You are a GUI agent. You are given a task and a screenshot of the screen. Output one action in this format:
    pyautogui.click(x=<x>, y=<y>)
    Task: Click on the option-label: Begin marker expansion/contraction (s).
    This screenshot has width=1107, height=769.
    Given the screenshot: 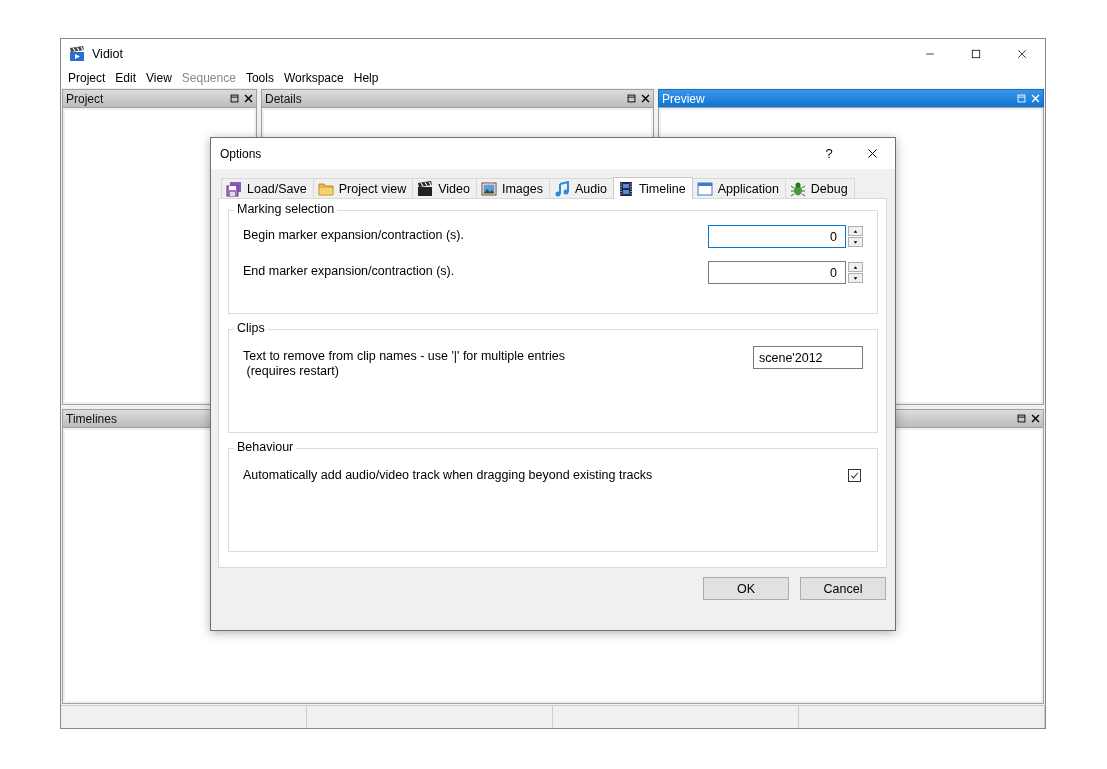 What is the action you would take?
    pyautogui.click(x=353, y=235)
    